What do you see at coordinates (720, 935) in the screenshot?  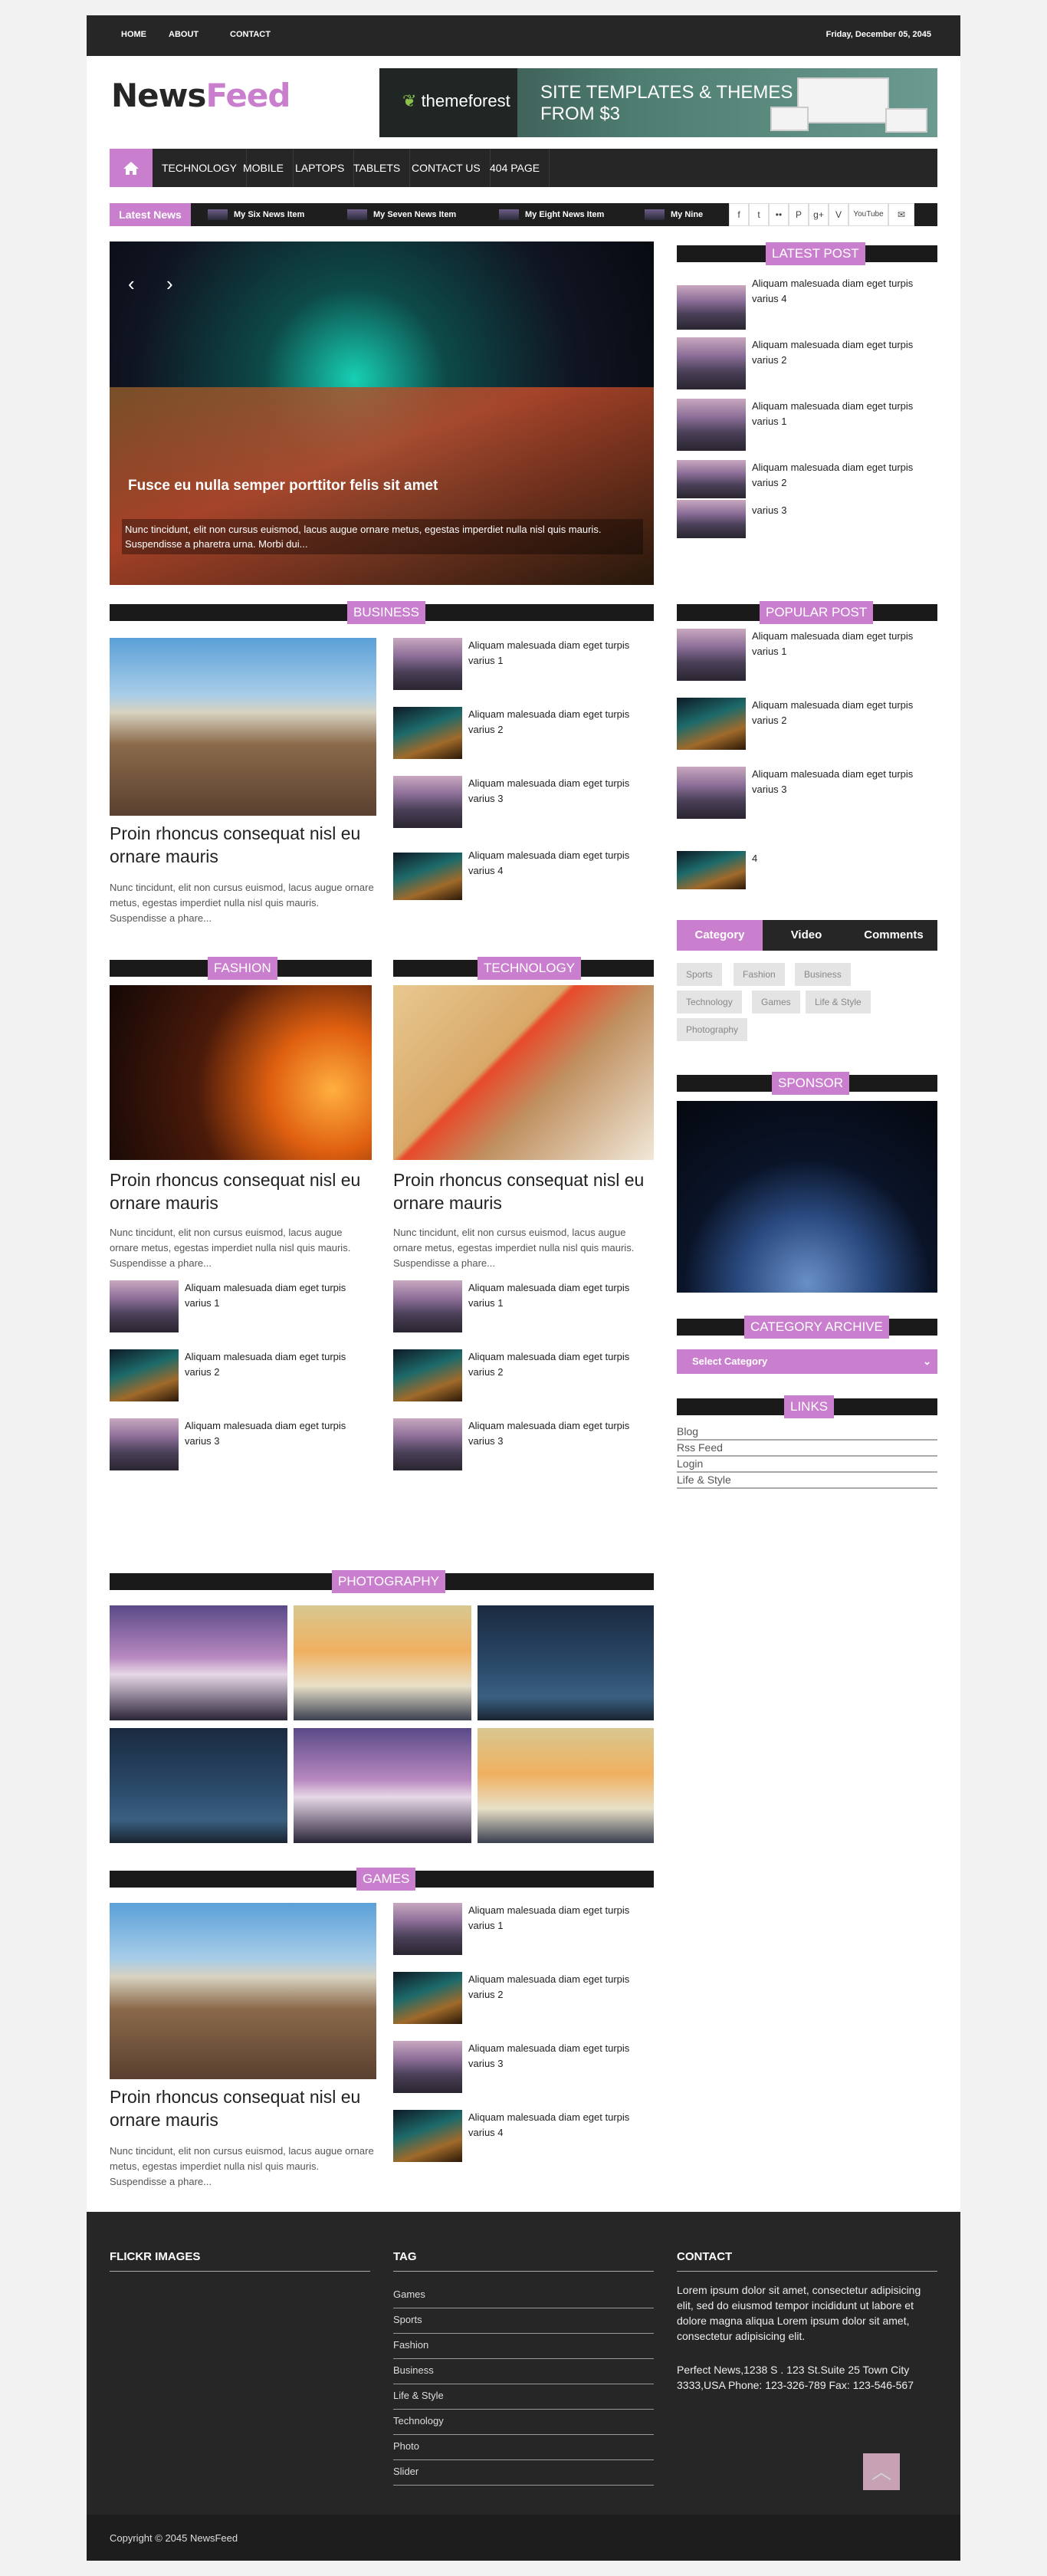 I see `tab-category: Category` at bounding box center [720, 935].